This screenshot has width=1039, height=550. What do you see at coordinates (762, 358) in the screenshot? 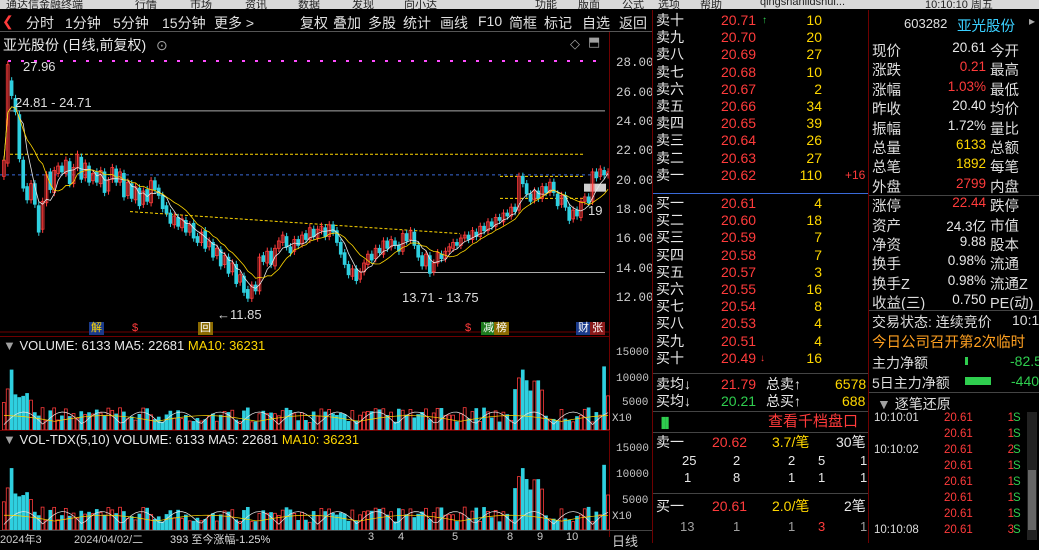
I see `down-icon: ↓` at bounding box center [762, 358].